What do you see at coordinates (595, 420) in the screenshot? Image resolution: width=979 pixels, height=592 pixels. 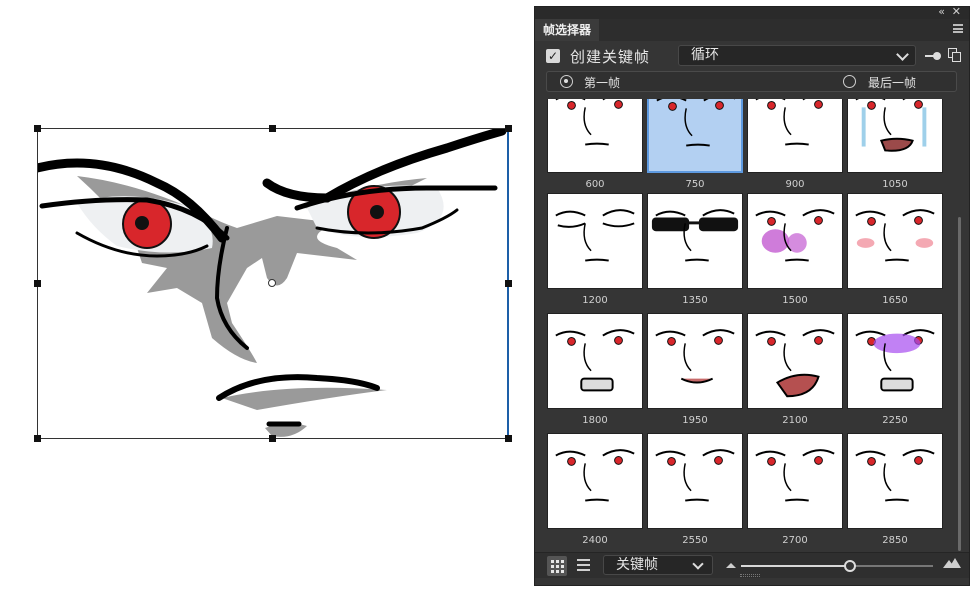 I see `frame-number: 1800` at bounding box center [595, 420].